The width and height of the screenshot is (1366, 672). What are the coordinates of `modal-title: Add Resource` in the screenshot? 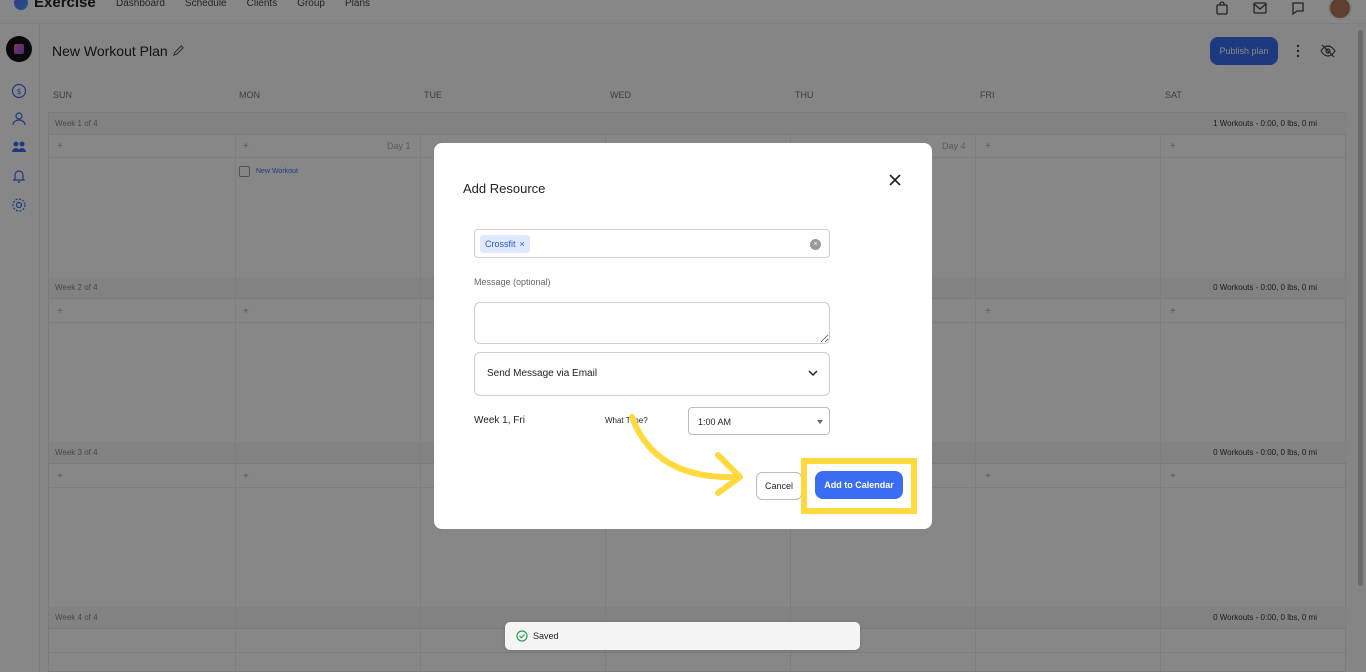 It's located at (504, 188).